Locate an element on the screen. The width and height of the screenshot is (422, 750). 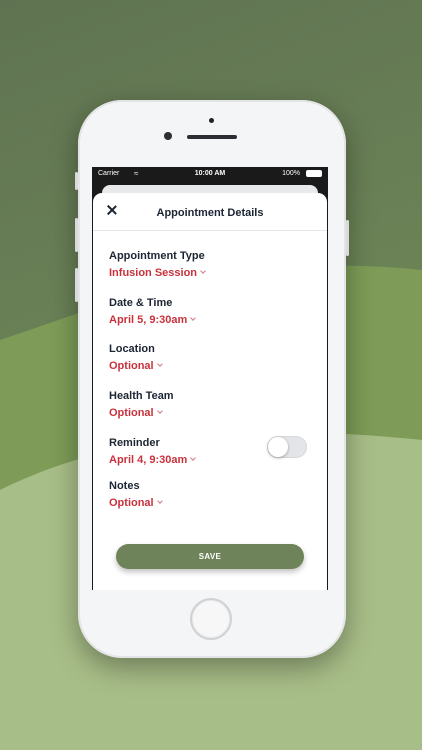
speaker-grille is located at coordinates (212, 137).